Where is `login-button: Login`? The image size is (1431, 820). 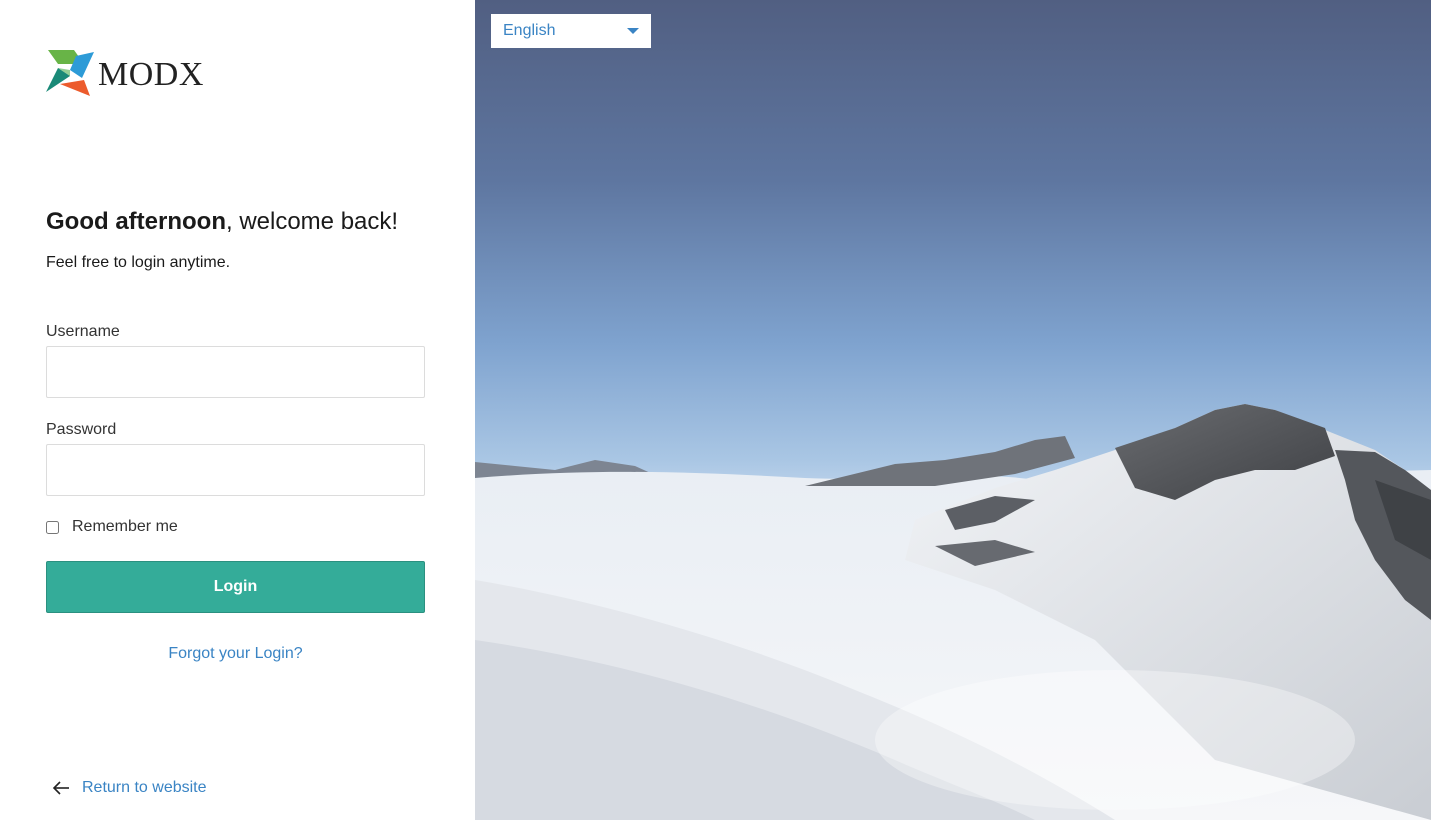 login-button: Login is located at coordinates (235, 587).